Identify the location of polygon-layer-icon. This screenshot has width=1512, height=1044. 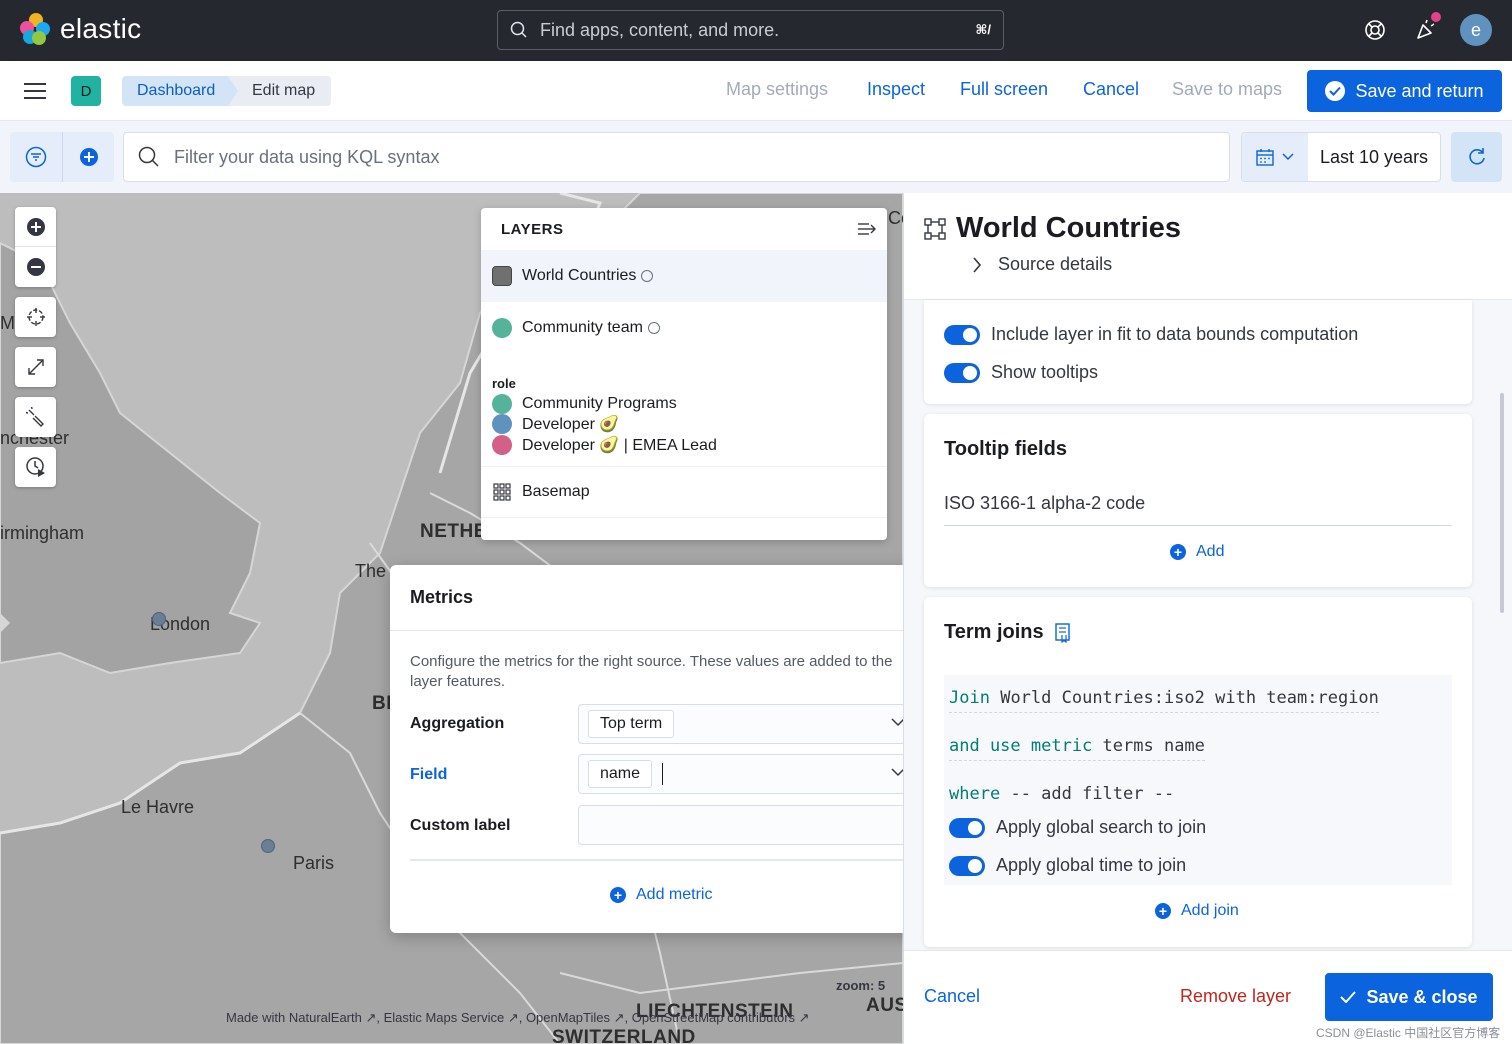
(935, 228).